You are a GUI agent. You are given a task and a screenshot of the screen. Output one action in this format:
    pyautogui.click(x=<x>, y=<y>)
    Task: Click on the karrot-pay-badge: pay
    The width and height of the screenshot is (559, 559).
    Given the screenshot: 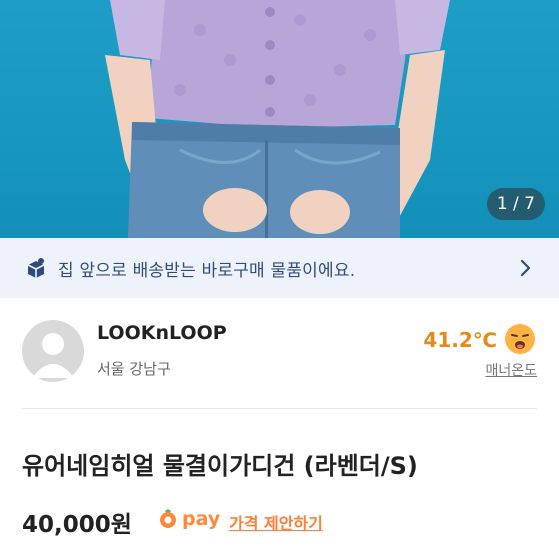 What is the action you would take?
    pyautogui.click(x=189, y=519)
    